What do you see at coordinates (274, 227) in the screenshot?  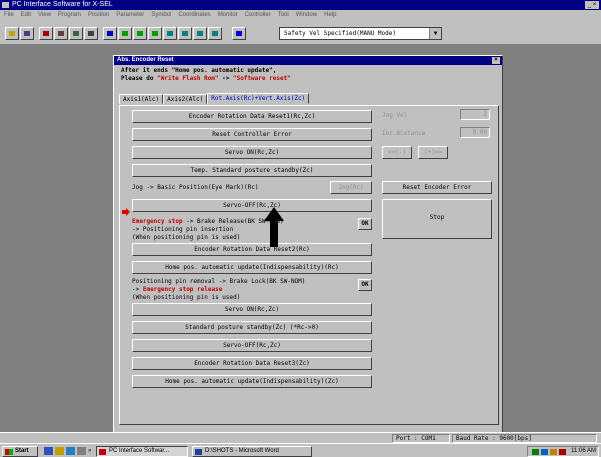 I see `pointer-arrow-icon` at bounding box center [274, 227].